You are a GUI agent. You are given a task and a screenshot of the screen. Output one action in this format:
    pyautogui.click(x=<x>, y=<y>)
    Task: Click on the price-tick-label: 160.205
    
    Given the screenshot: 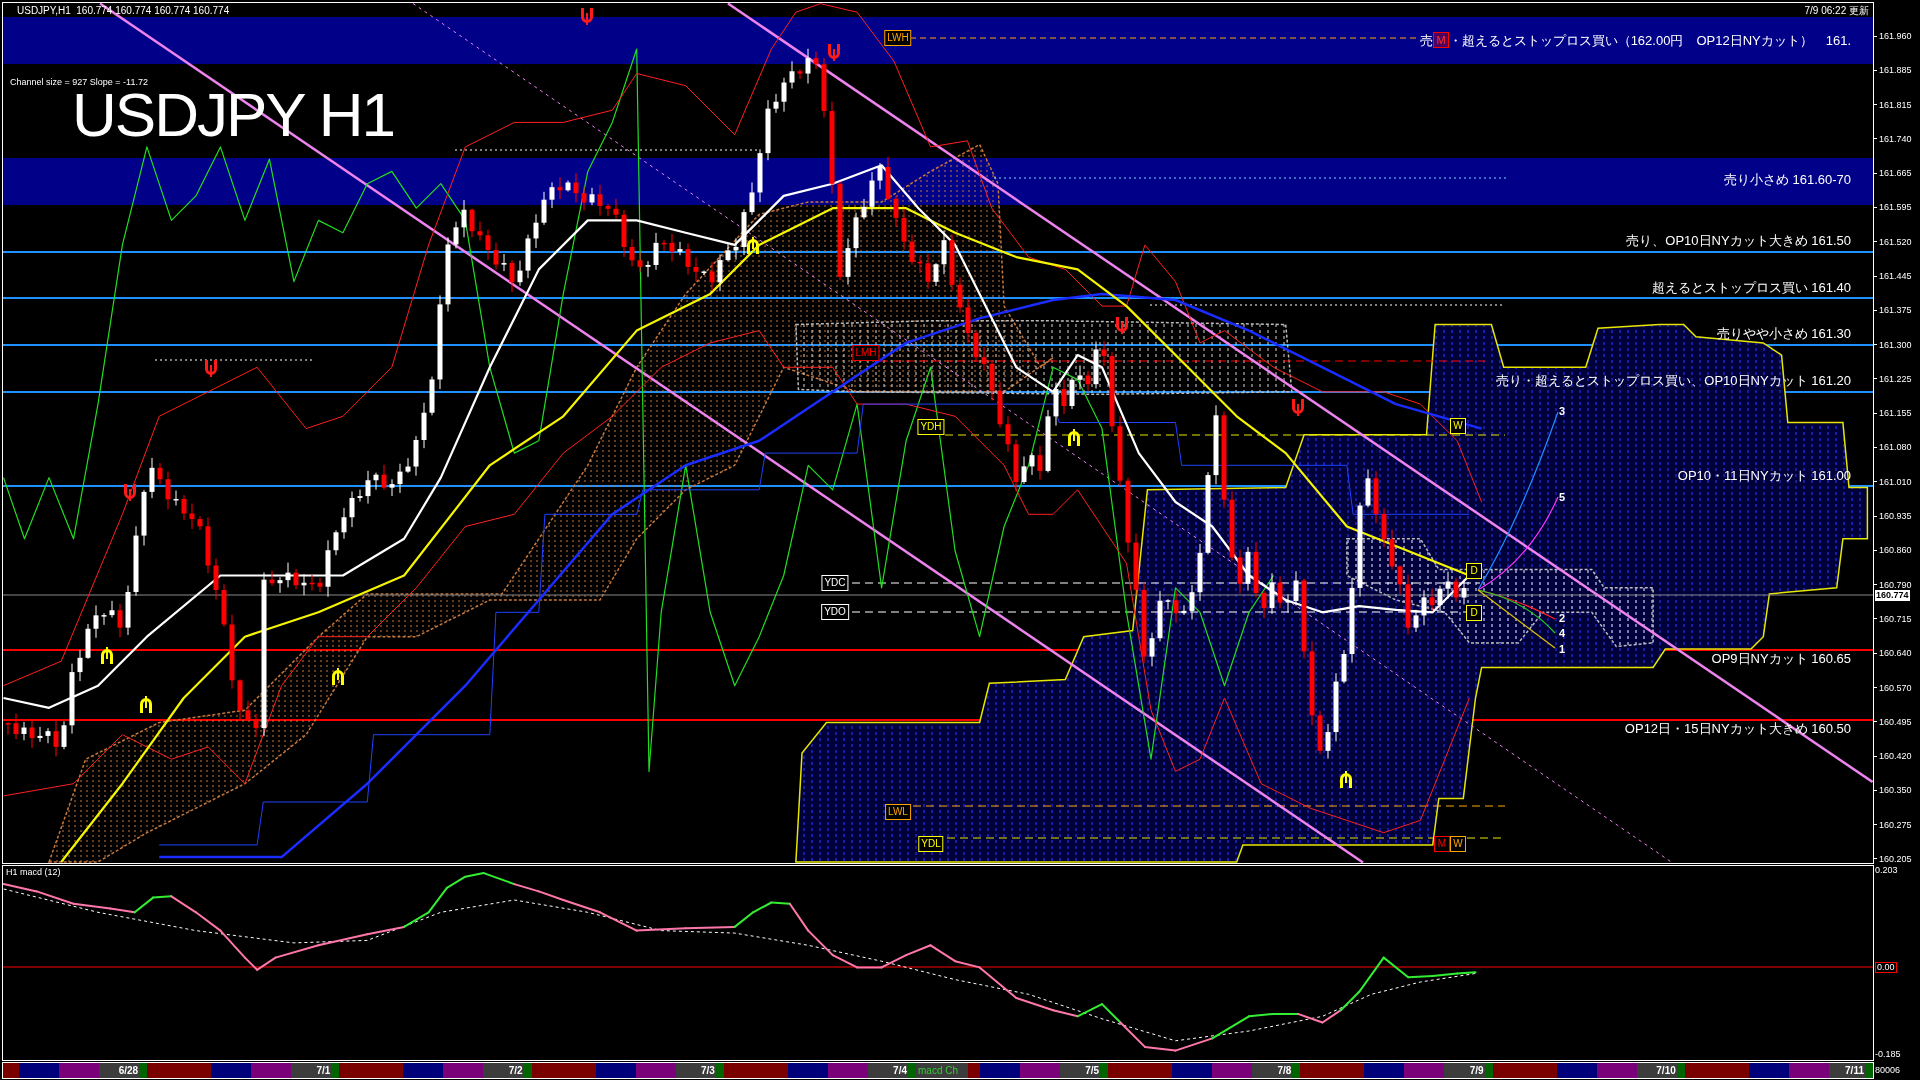 What is the action you would take?
    pyautogui.click(x=1893, y=858)
    